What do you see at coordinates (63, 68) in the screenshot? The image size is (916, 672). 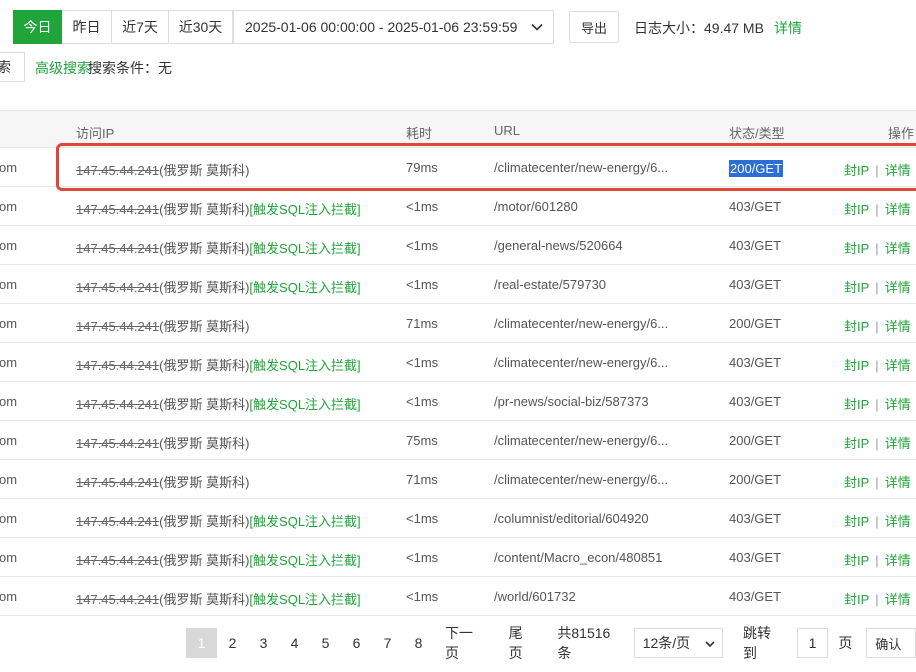 I see `advanced-search-link: 高级搜索` at bounding box center [63, 68].